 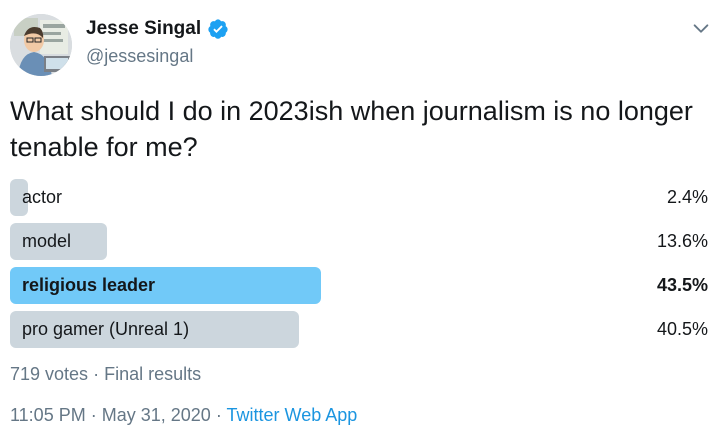 What do you see at coordinates (361, 241) in the screenshot?
I see `poll-option-model: model 13.6%` at bounding box center [361, 241].